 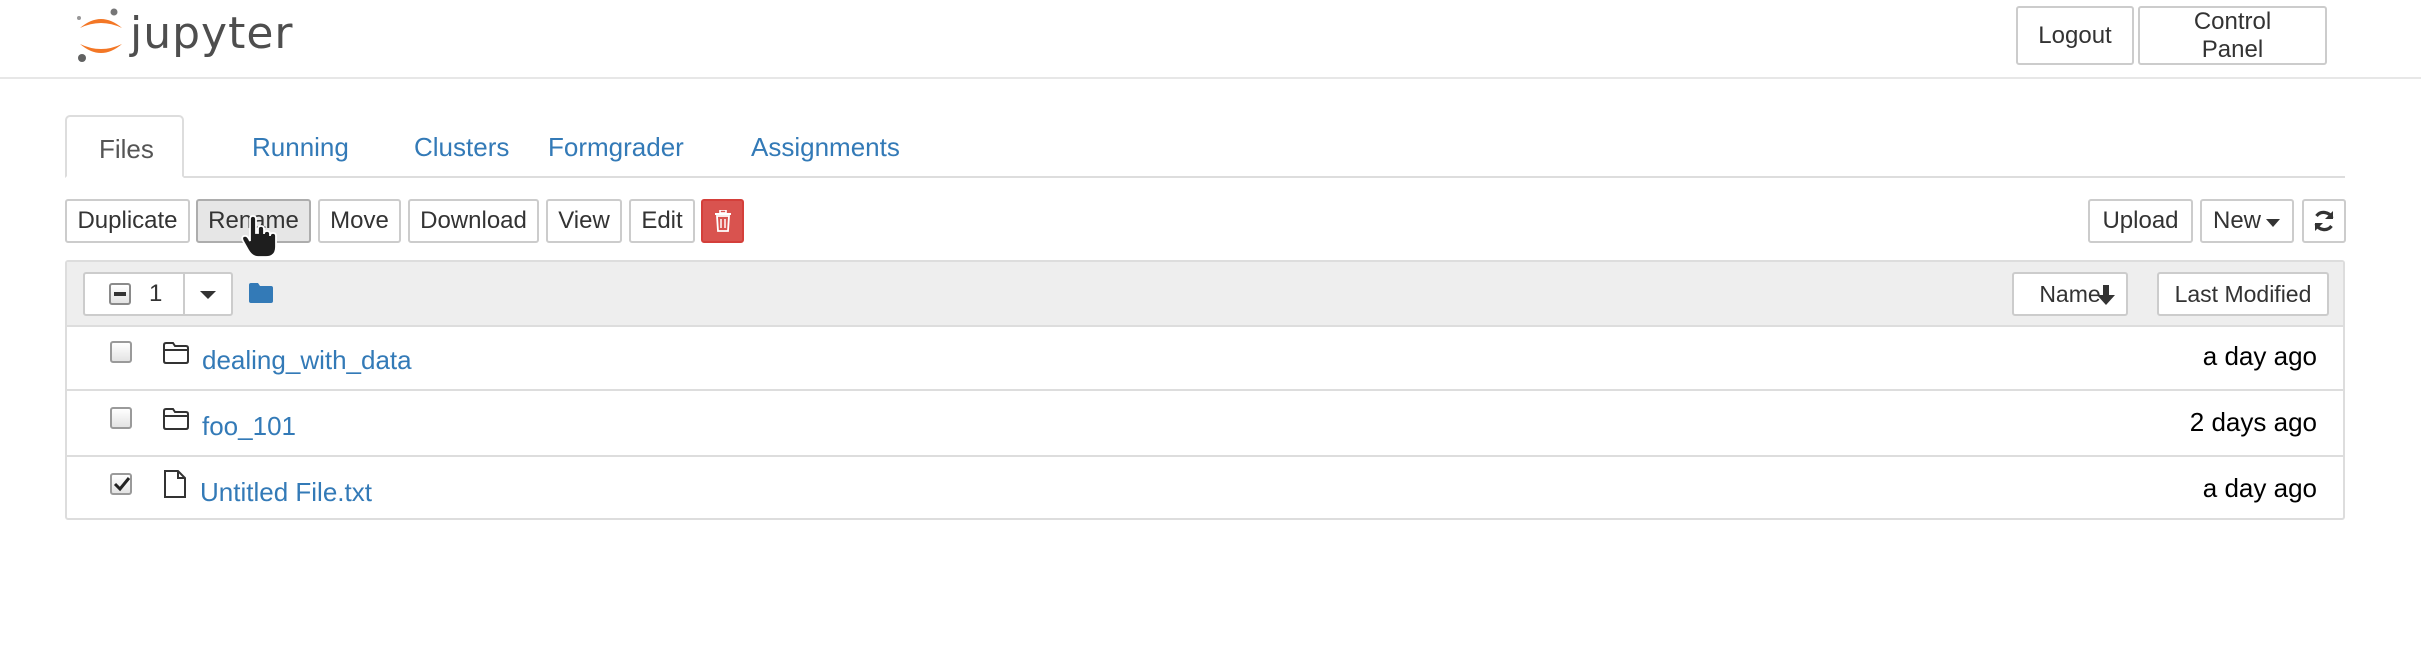 I want to click on download-button: Download, so click(x=473, y=221).